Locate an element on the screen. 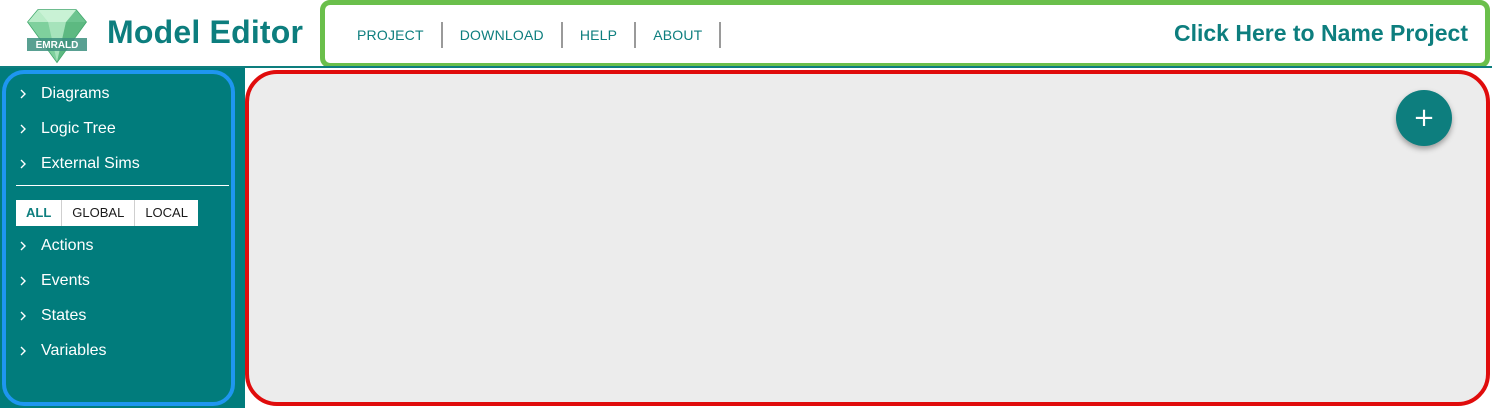 Image resolution: width=1492 pixels, height=408 pixels. sidebar-item-actions: Actions is located at coordinates (55, 246).